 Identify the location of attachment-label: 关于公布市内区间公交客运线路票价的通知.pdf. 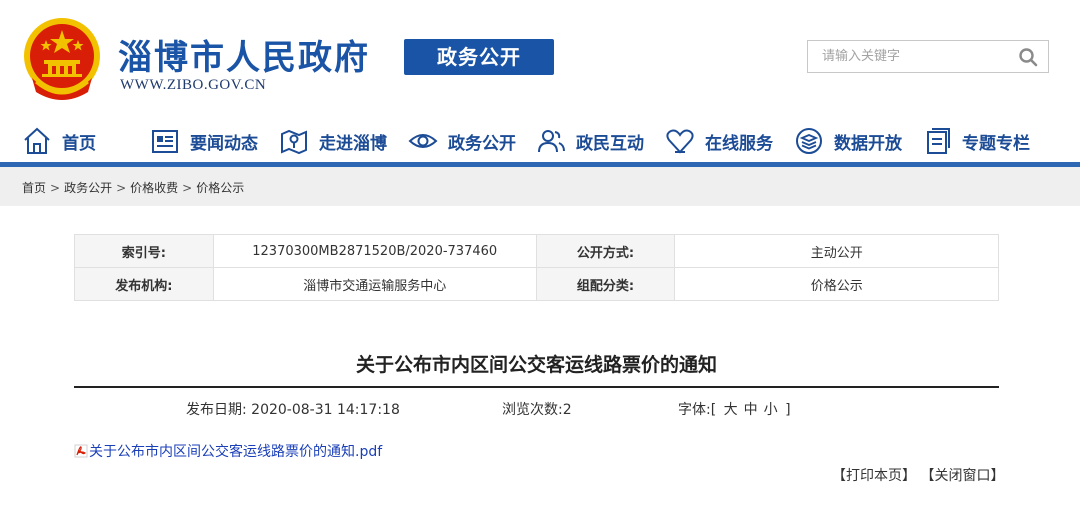
(236, 452).